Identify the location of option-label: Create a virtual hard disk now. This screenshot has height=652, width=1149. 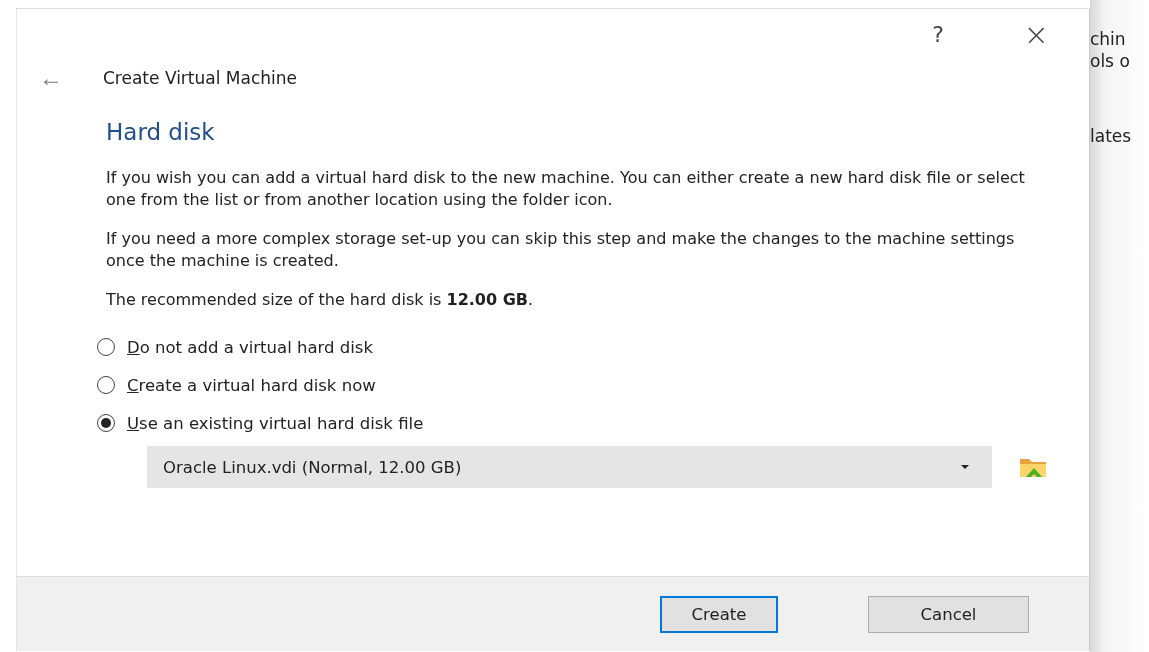
(251, 385).